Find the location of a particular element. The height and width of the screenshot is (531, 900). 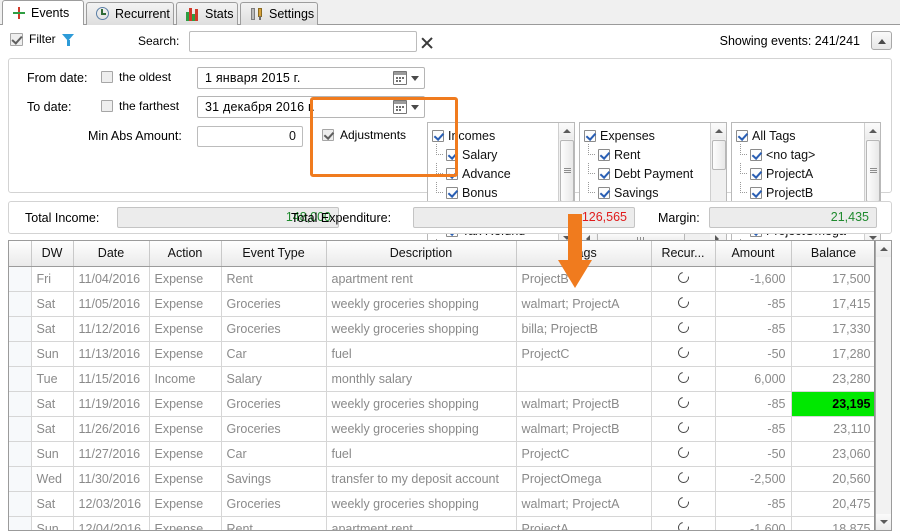

tags-item-2: ProjectB is located at coordinates (800, 192).